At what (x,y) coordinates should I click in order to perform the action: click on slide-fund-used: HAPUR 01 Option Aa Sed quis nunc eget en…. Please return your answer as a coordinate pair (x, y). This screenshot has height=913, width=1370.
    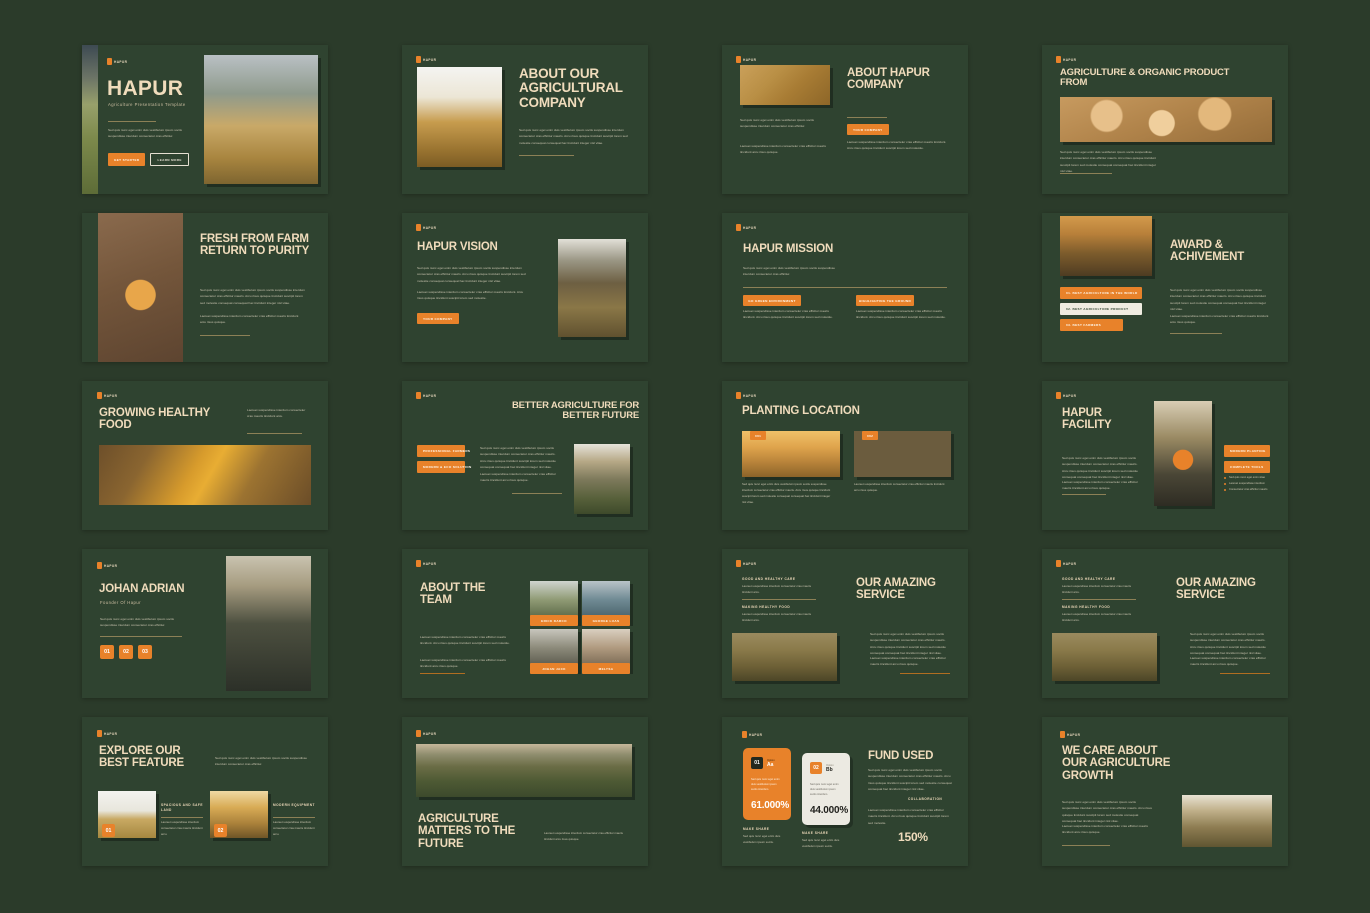
    Looking at the image, I should click on (845, 791).